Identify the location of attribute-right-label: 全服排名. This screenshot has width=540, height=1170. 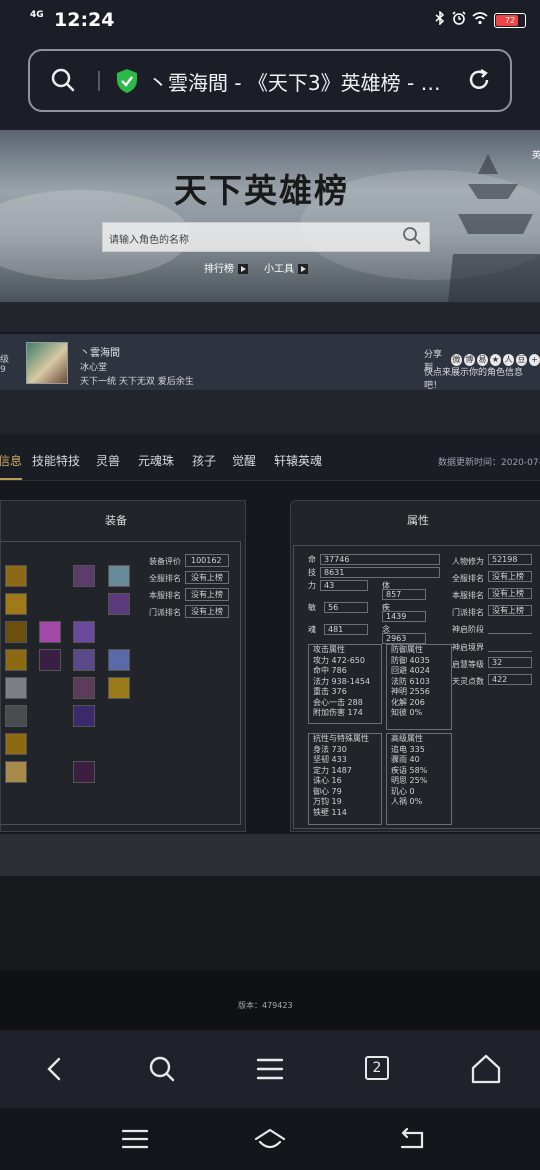
(468, 578).